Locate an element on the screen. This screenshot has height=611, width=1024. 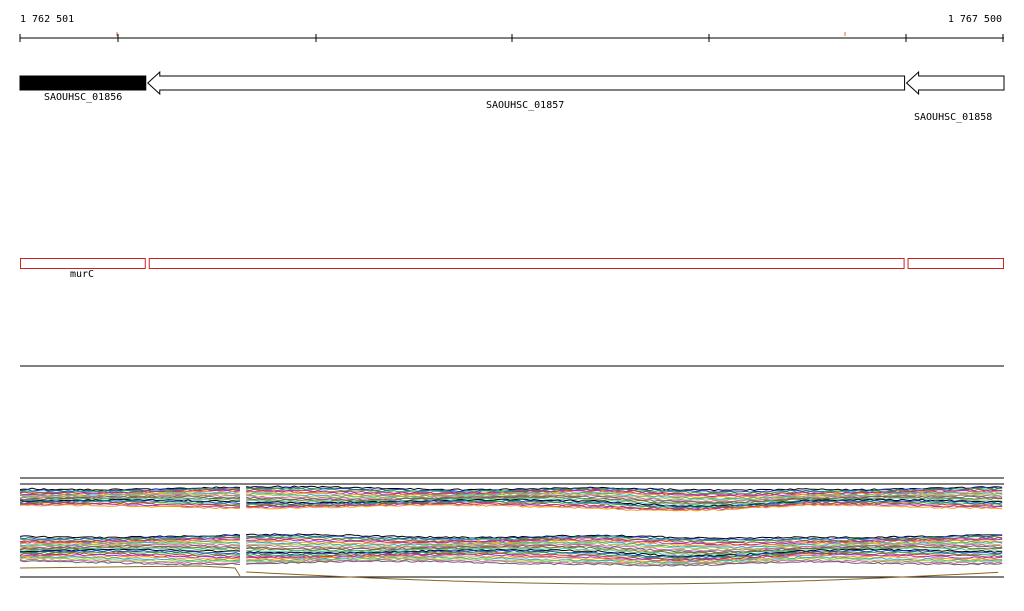
ruler-start-label: 1 762 501 is located at coordinates (47, 19).